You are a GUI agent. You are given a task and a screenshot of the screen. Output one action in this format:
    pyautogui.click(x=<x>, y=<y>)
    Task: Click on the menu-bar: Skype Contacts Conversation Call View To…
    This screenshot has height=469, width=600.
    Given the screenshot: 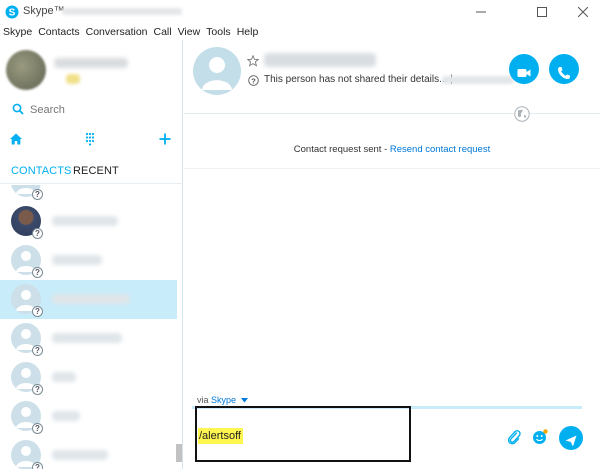 What is the action you would take?
    pyautogui.click(x=130, y=32)
    